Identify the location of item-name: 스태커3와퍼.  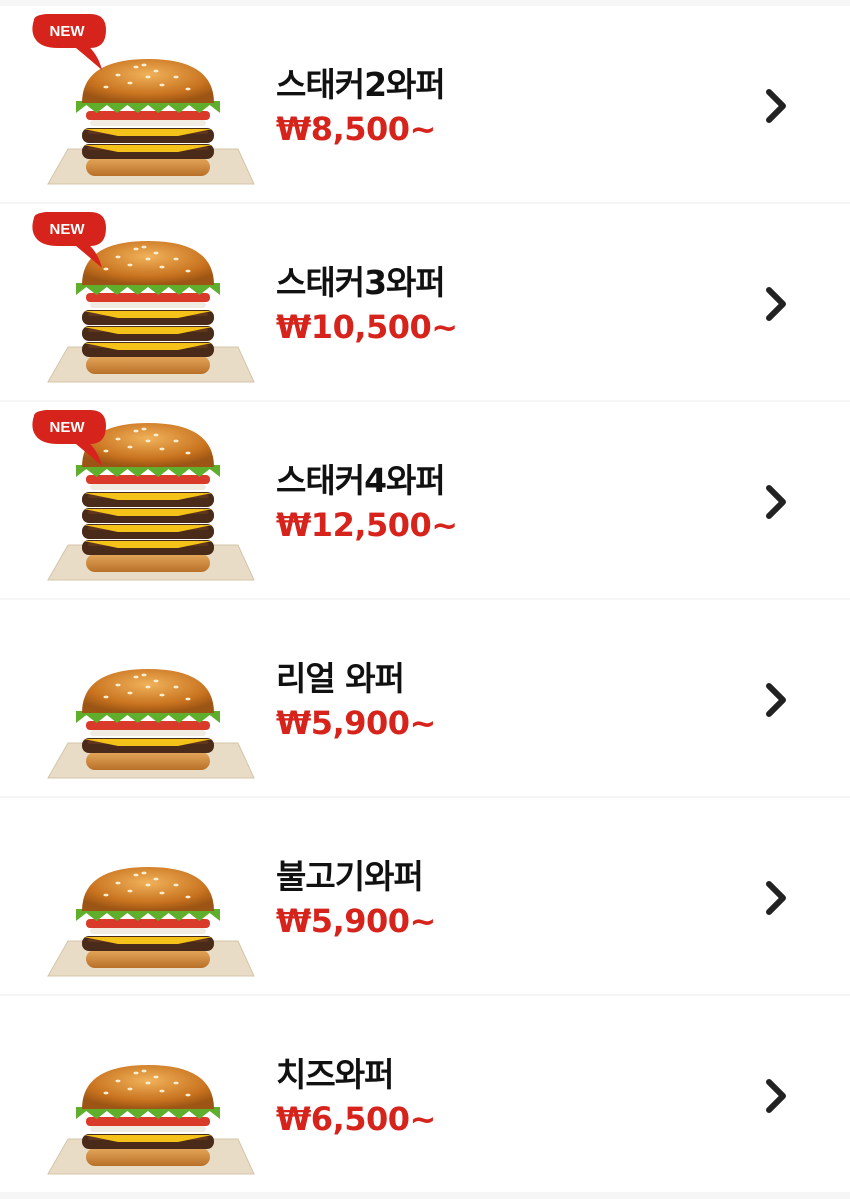
(361, 282).